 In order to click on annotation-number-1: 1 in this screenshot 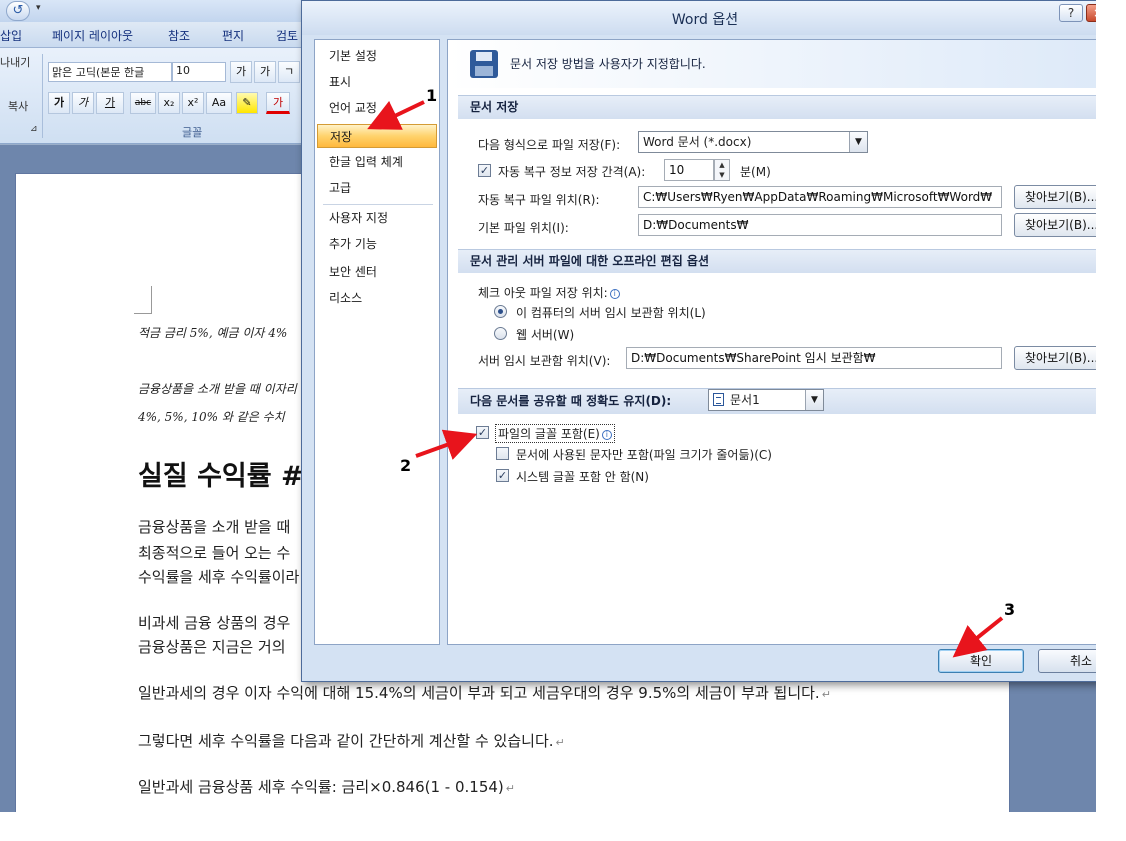, I will do `click(432, 95)`.